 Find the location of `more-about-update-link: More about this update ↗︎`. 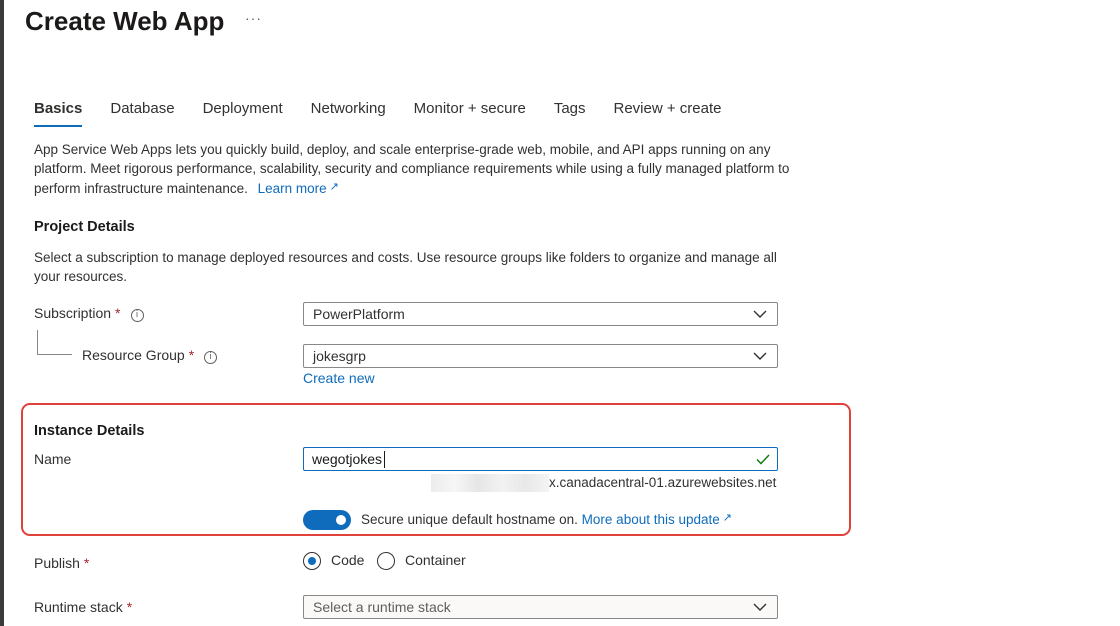

more-about-update-link: More about this update ↗︎ is located at coordinates (657, 519).